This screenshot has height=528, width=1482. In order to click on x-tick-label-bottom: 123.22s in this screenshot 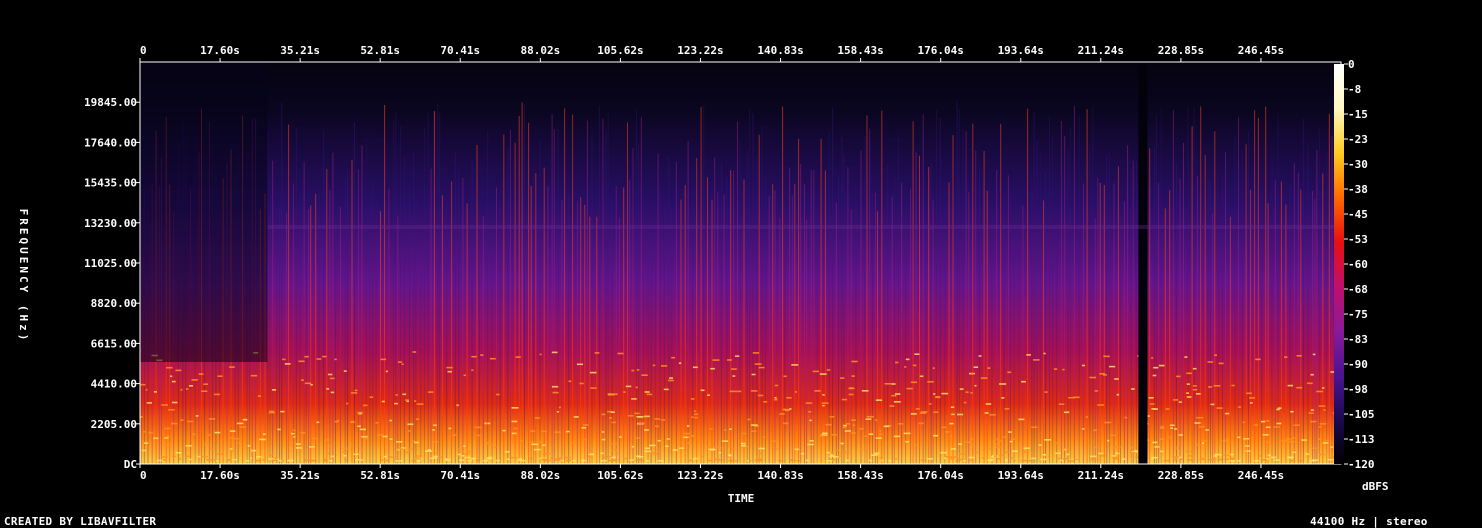, I will do `click(700, 475)`.